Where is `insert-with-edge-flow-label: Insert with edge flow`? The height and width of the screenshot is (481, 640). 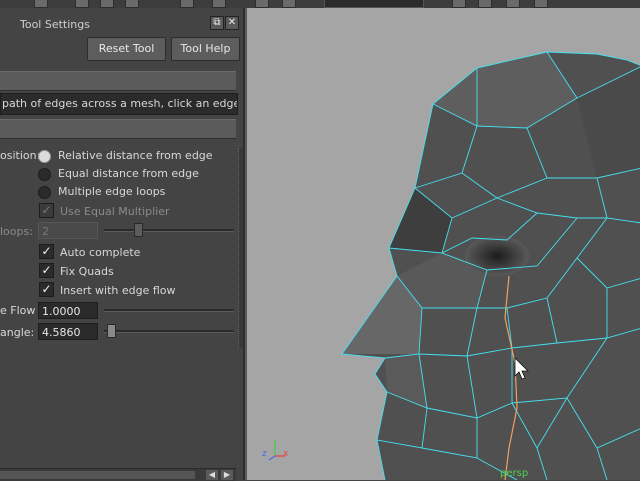 insert-with-edge-flow-label: Insert with edge flow is located at coordinates (118, 290).